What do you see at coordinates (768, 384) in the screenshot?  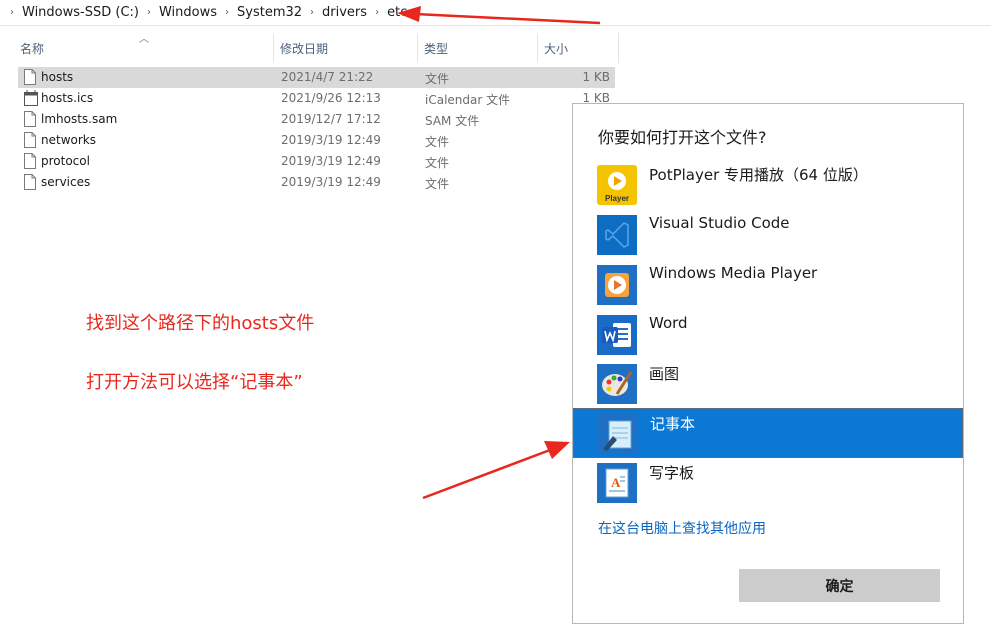 I see `app-option-paint: 画图` at bounding box center [768, 384].